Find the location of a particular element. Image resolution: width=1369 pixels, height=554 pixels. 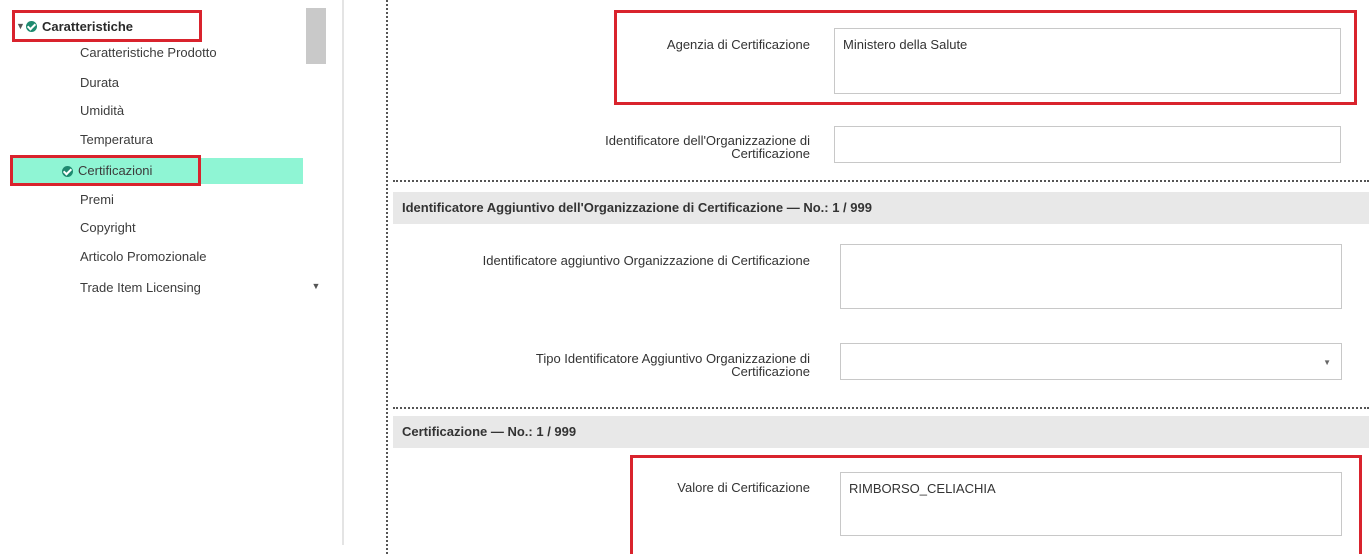

tipo-id-select: ▼ is located at coordinates (1091, 361).